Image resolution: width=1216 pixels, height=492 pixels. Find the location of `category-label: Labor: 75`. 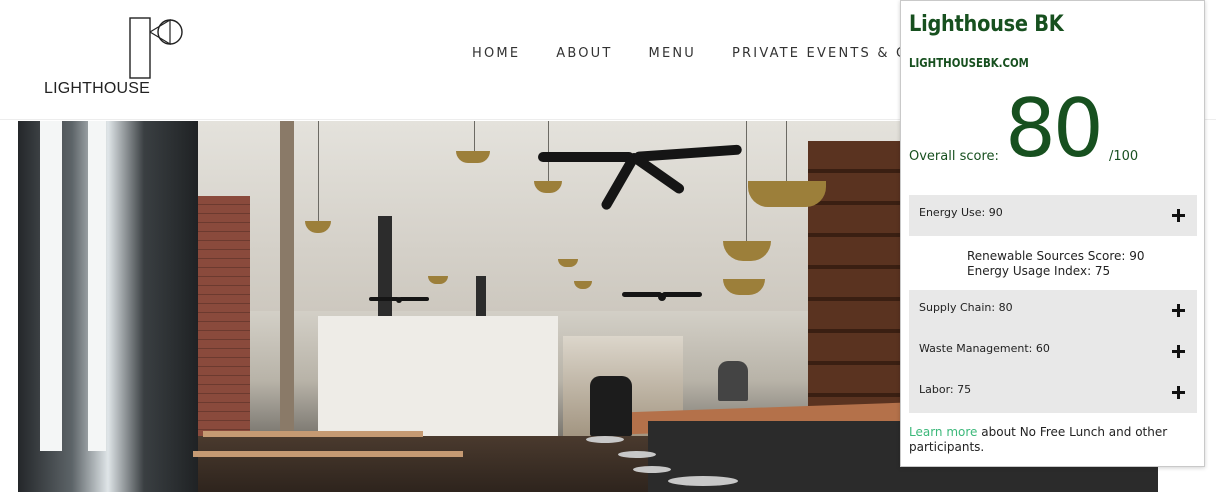

category-label: Labor: 75 is located at coordinates (945, 389).